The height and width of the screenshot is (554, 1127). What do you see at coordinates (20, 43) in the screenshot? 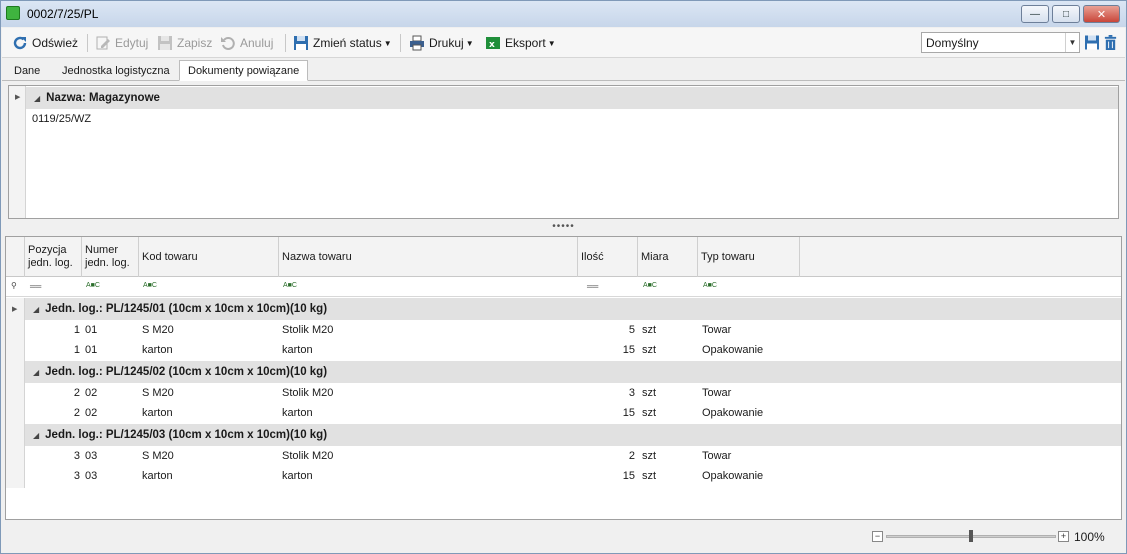
I see `refresh-icon` at bounding box center [20, 43].